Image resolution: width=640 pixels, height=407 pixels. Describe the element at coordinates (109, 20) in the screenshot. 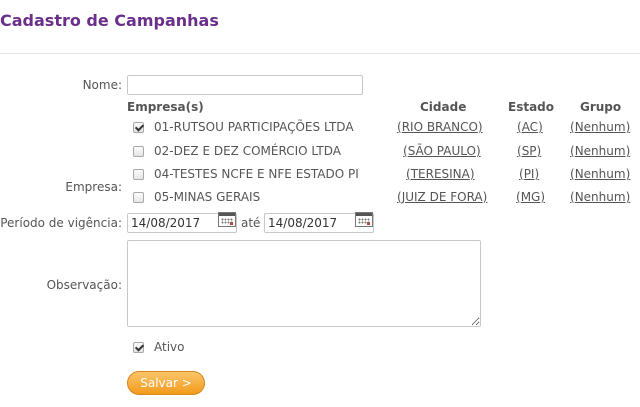

I see `page-title: Cadastro de Campanhas` at that location.